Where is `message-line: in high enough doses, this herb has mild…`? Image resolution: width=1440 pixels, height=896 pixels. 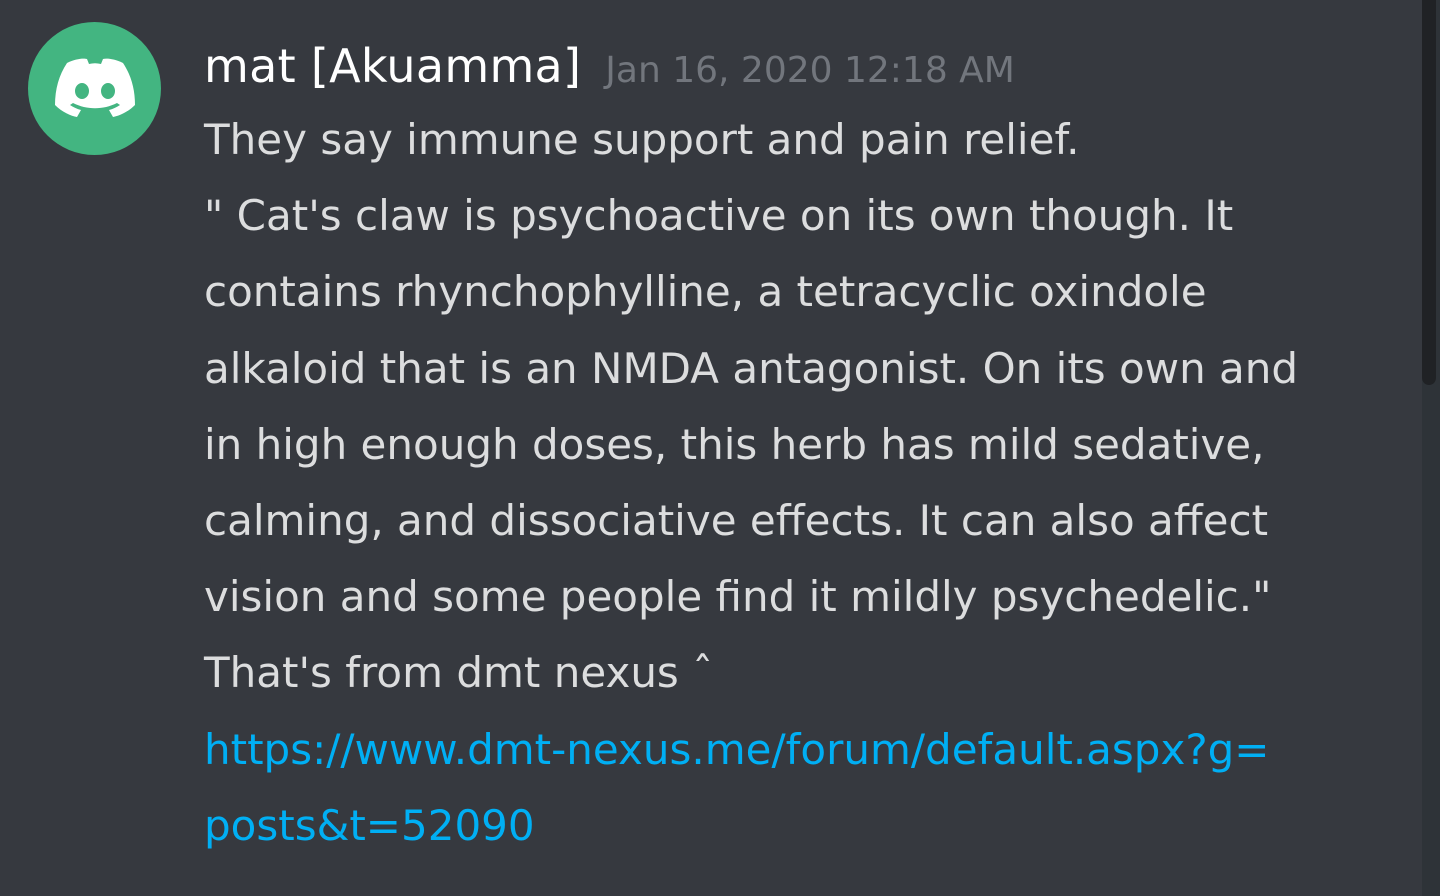
message-line: in high enough doses, this herb has mild… is located at coordinates (734, 444).